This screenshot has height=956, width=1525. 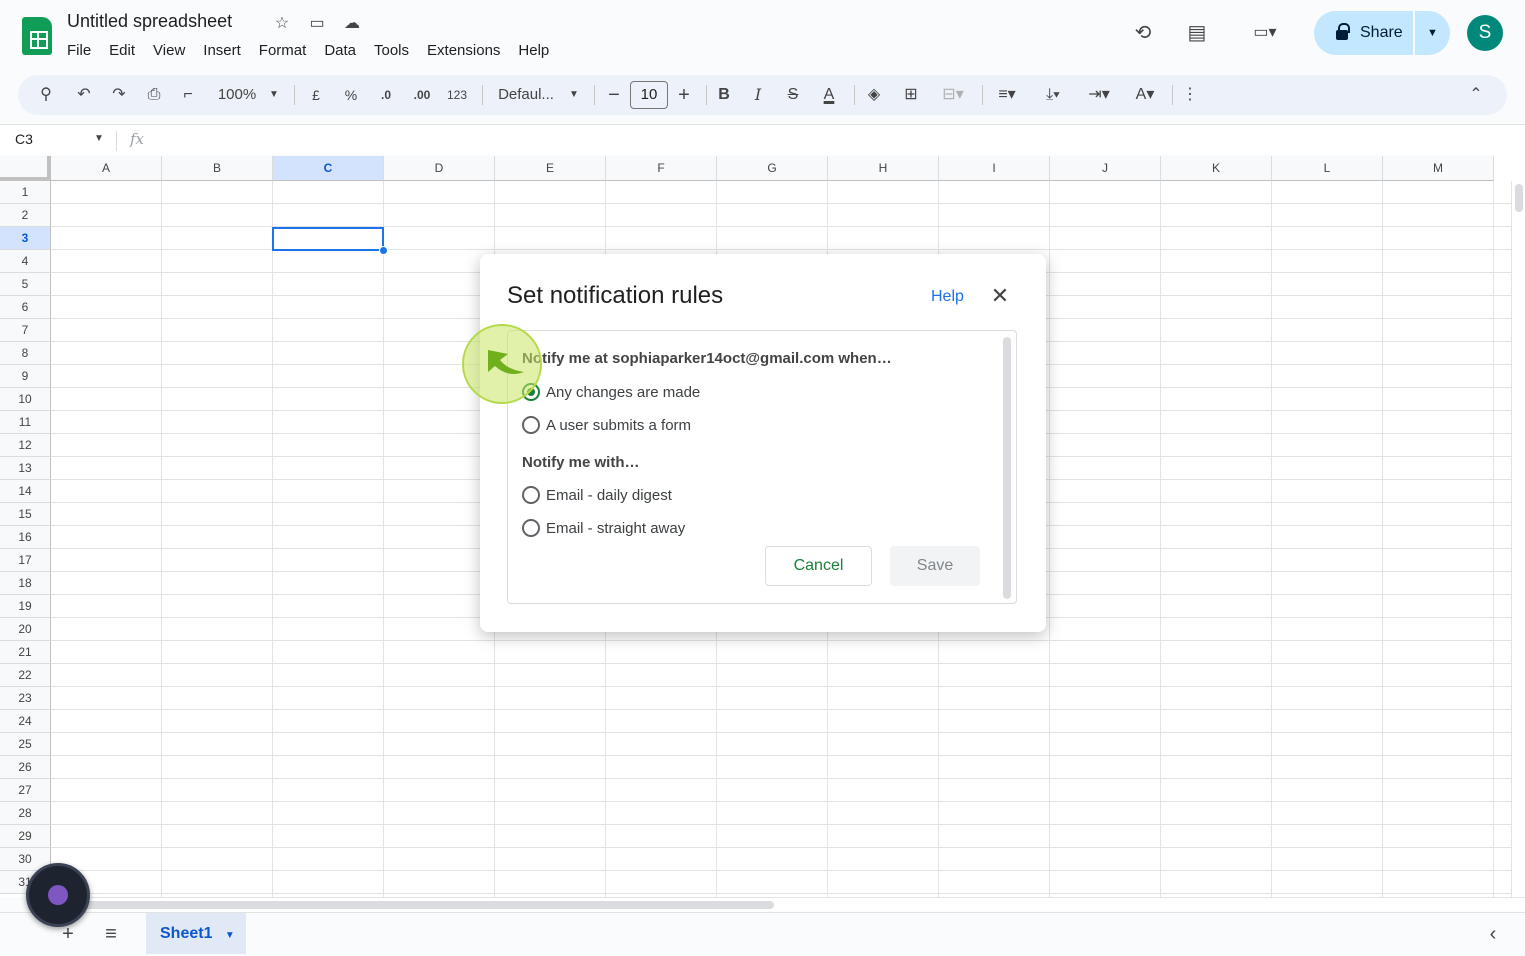 I want to click on column-header-m: M, so click(x=1438, y=168).